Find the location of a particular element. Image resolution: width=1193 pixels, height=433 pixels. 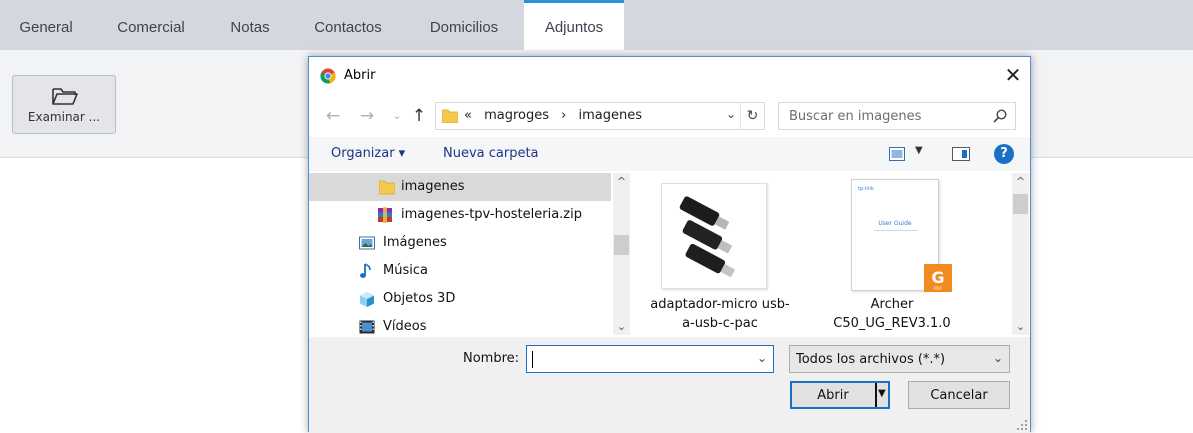

tab-contactos: Contactos is located at coordinates (348, 25).